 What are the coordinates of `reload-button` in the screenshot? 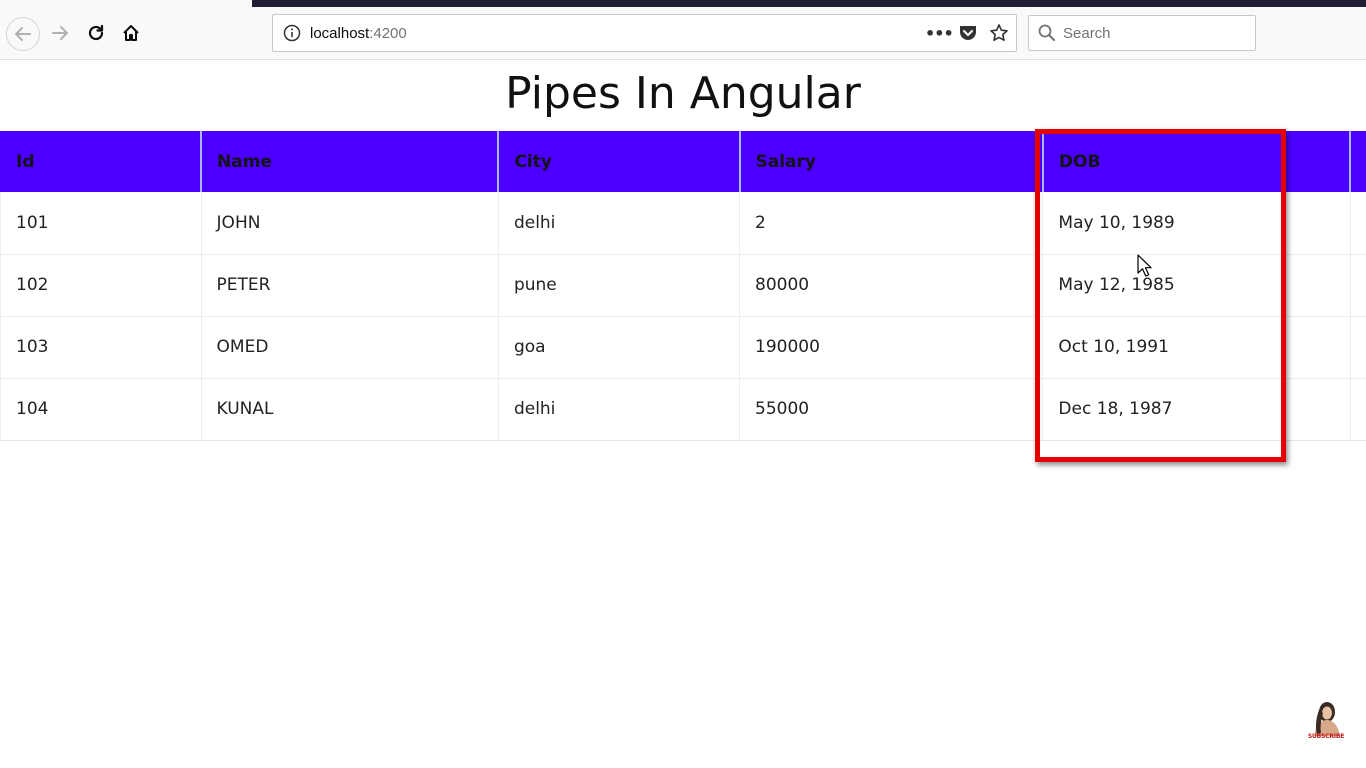 It's located at (96, 33).